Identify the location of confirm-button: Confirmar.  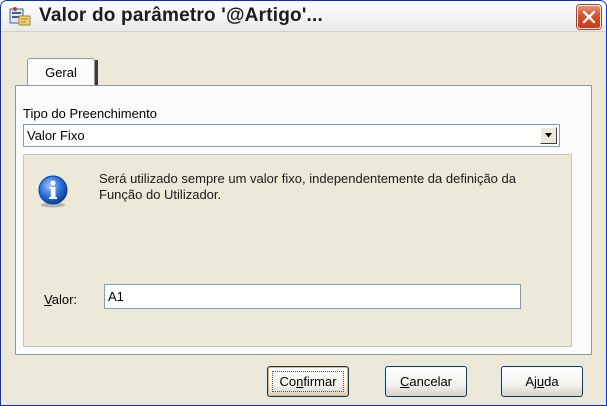
(308, 381).